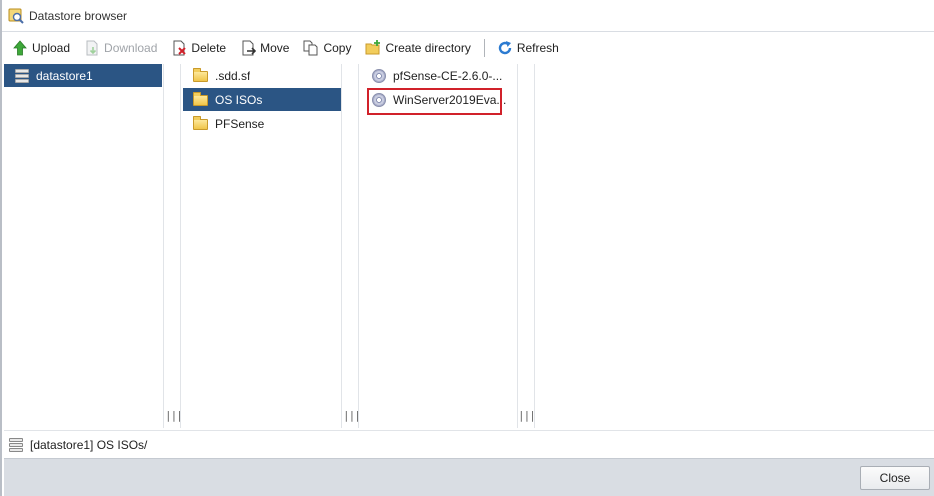 The image size is (934, 496). I want to click on download-button: Download, so click(120, 48).